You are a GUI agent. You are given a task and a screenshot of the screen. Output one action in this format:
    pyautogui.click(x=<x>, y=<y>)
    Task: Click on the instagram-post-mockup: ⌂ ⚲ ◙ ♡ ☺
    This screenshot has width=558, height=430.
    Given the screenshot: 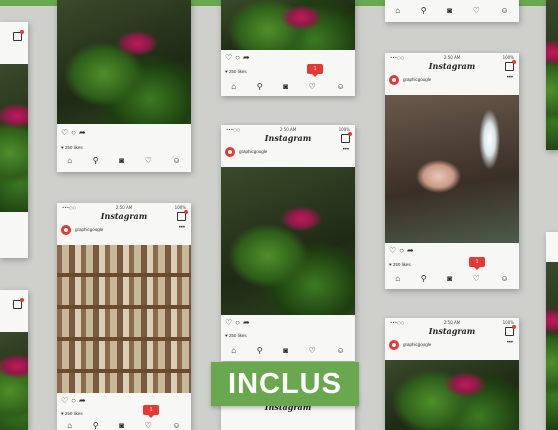 What is the action you would take?
    pyautogui.click(x=452, y=11)
    